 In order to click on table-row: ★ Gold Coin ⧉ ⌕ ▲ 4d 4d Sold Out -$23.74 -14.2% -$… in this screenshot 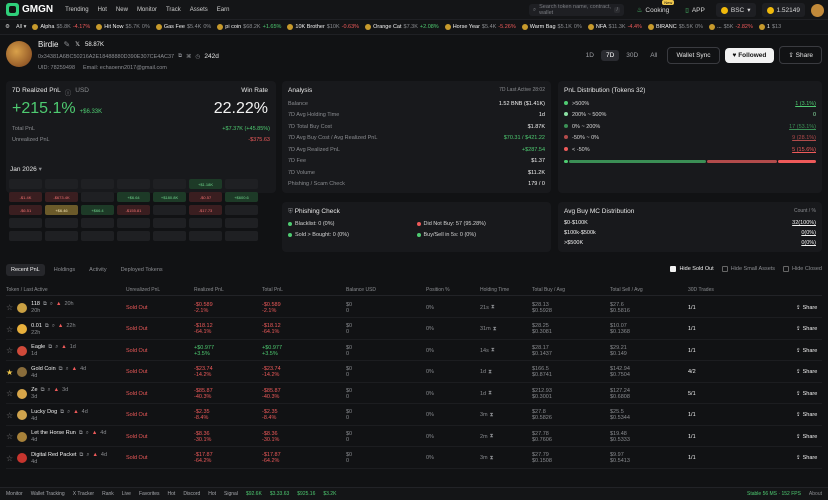, I will do `click(414, 372)`.